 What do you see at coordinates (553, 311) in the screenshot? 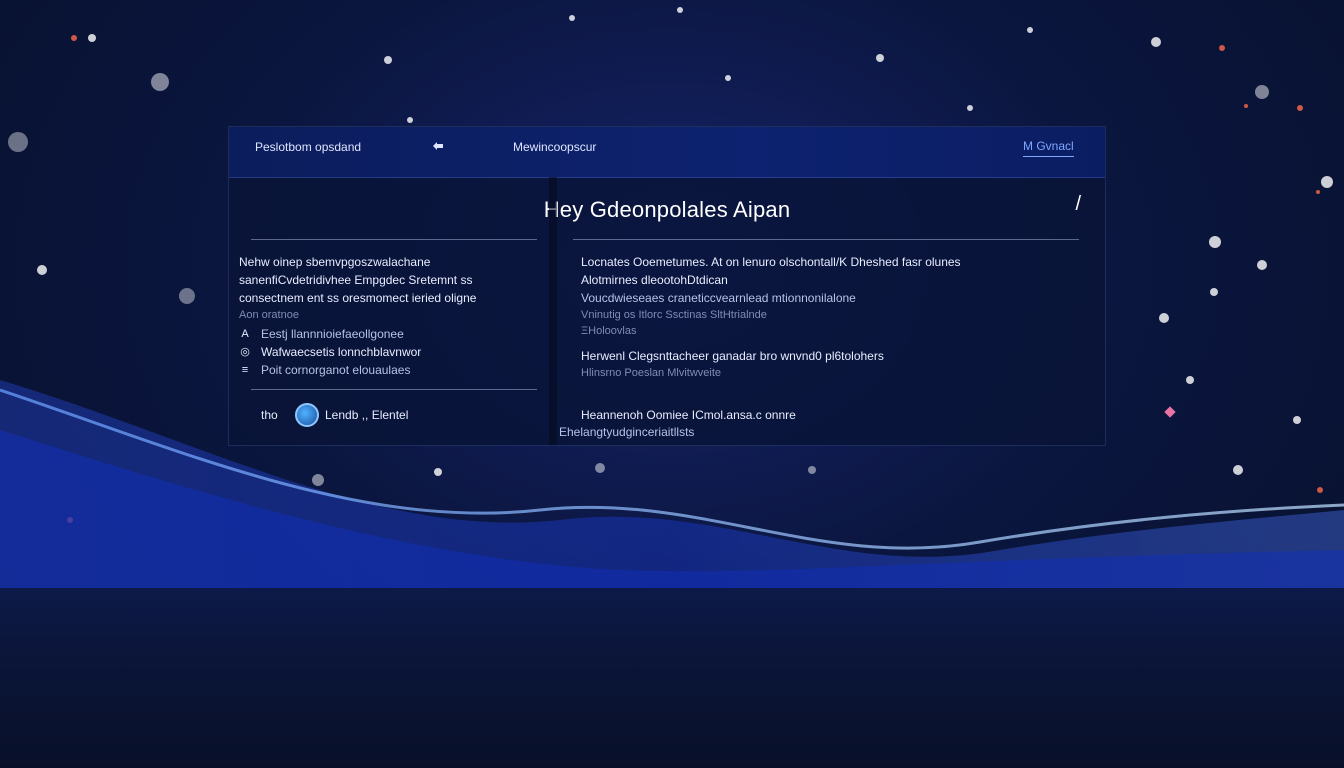
I see `column-separator` at bounding box center [553, 311].